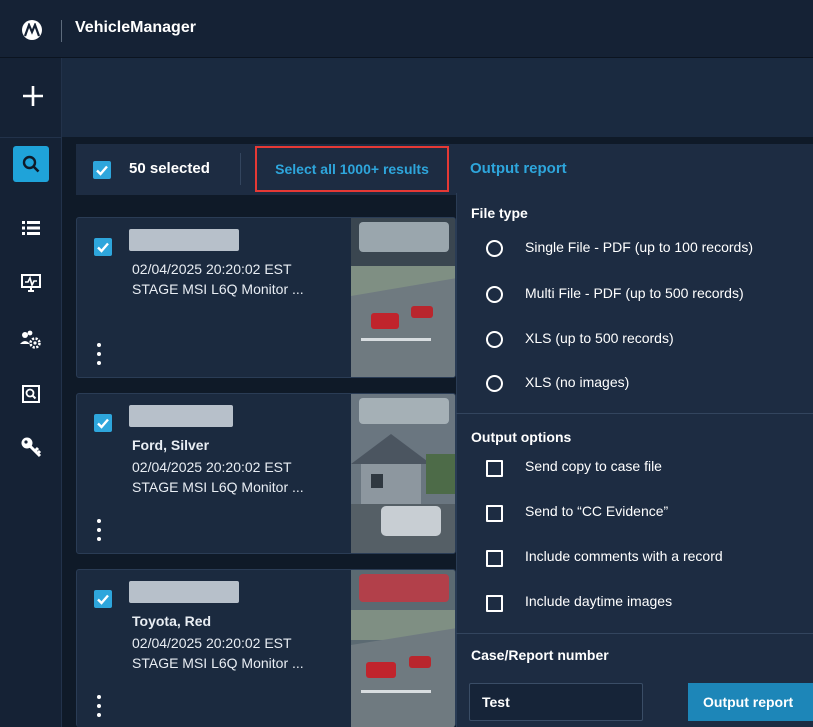 The width and height of the screenshot is (813, 727). What do you see at coordinates (494, 383) in the screenshot?
I see `file-type-radio-xls-no-images` at bounding box center [494, 383].